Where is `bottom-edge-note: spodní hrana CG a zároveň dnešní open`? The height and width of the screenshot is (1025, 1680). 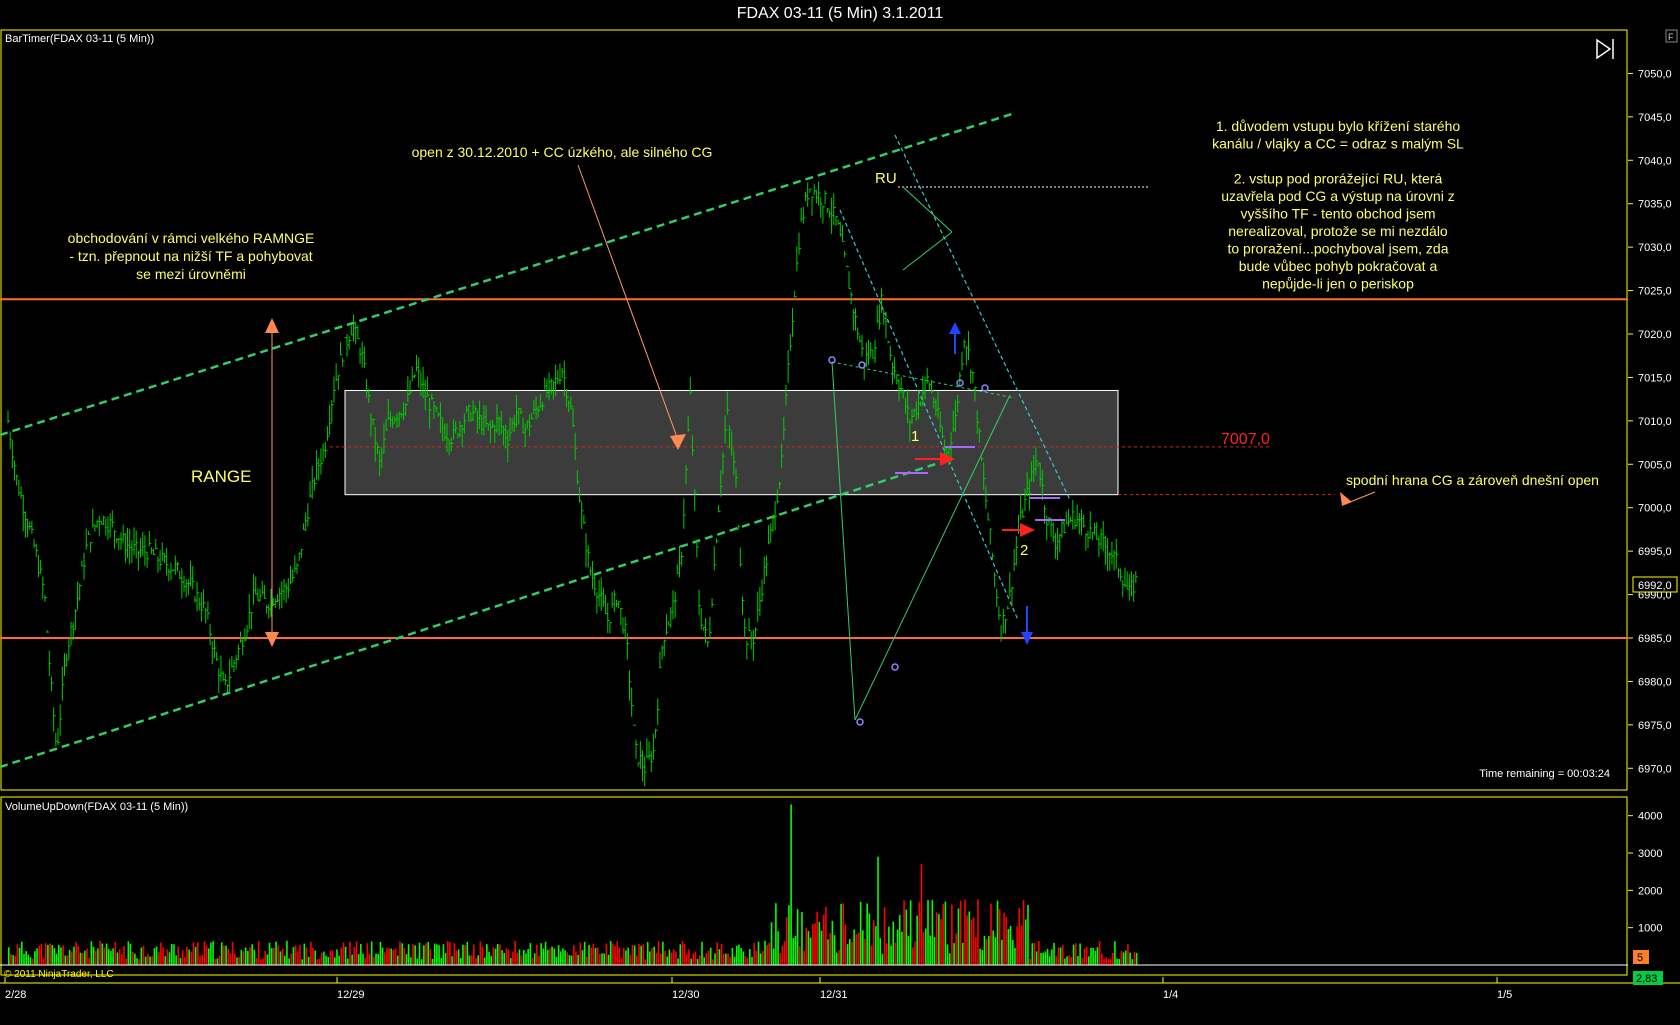
bottom-edge-note: spodní hrana CG a zároveň dnešní open is located at coordinates (1472, 480).